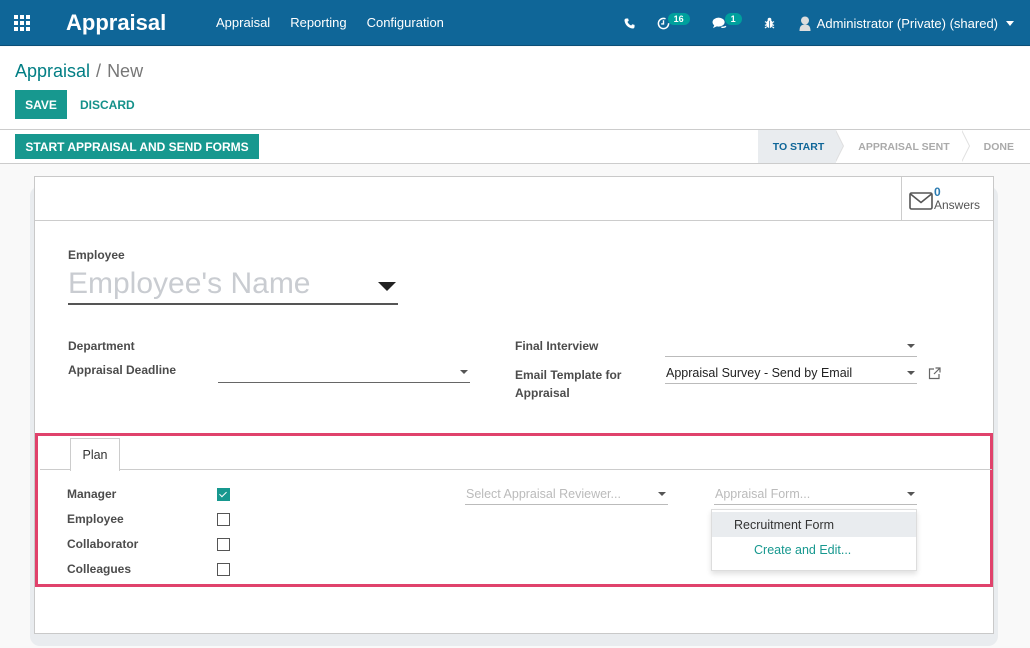 The height and width of the screenshot is (648, 1030). I want to click on menu-item-configuration: Configuration, so click(405, 22).